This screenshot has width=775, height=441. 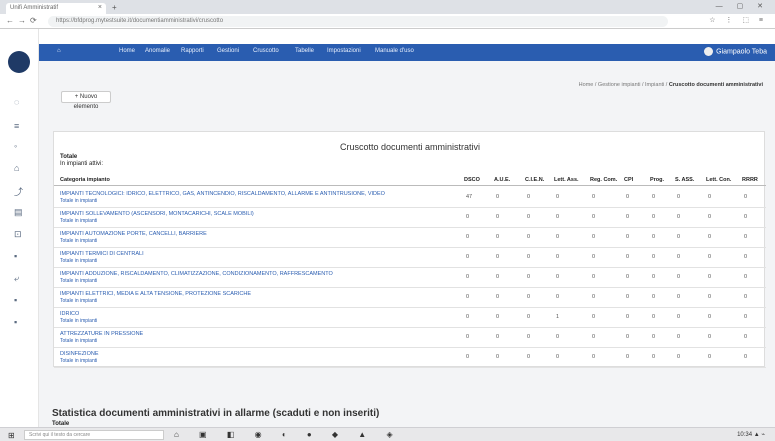 I want to click on category-link: ATTREZZATURE IN PRESSIONE, so click(x=101, y=334).